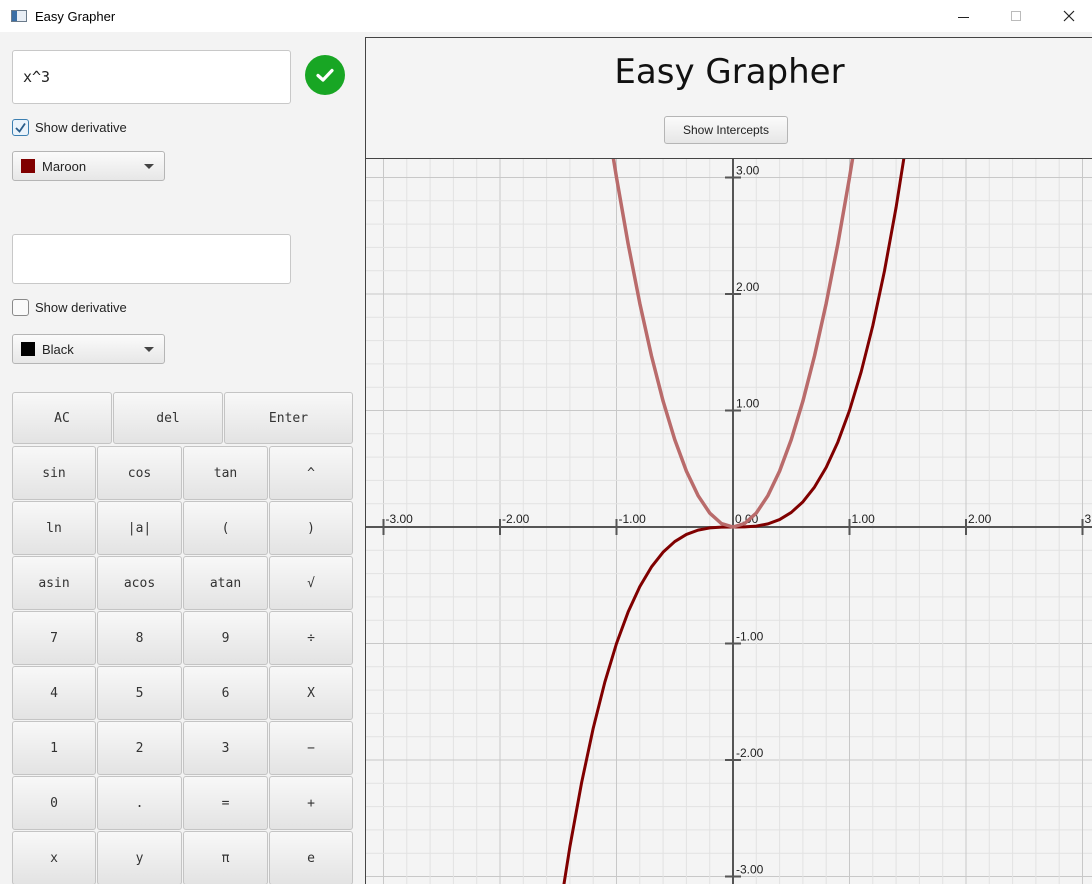 This screenshot has width=1092, height=884. What do you see at coordinates (750, 870) in the screenshot?
I see `y-tick-label: -3.00` at bounding box center [750, 870].